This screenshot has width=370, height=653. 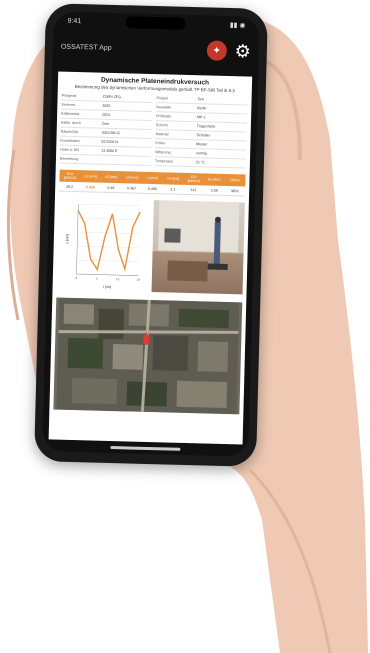 I want to click on info-key: Material, so click(x=162, y=134).